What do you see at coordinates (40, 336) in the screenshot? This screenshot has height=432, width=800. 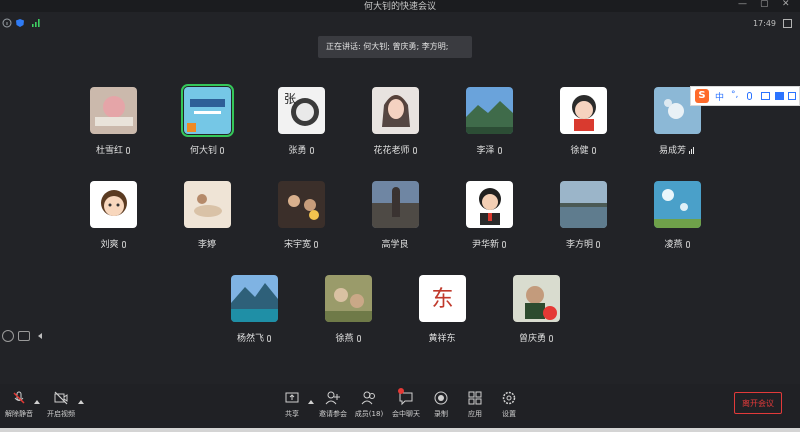 I see `collapse-arrow-icon` at bounding box center [40, 336].